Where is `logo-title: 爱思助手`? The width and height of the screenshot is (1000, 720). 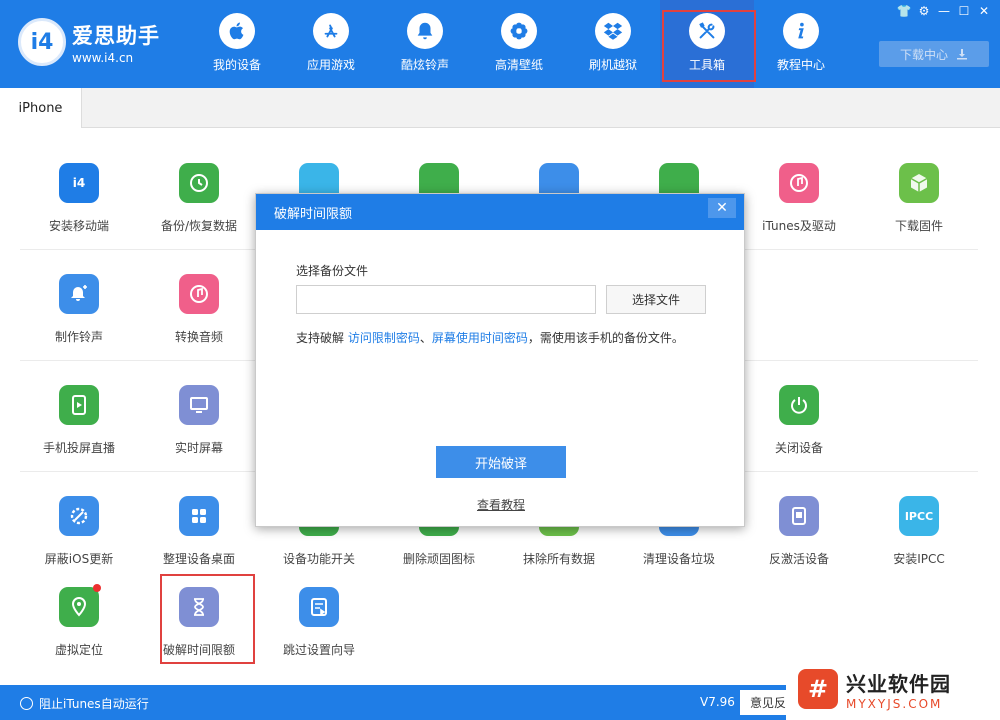
logo-title: 爱思助手 is located at coordinates (116, 35).